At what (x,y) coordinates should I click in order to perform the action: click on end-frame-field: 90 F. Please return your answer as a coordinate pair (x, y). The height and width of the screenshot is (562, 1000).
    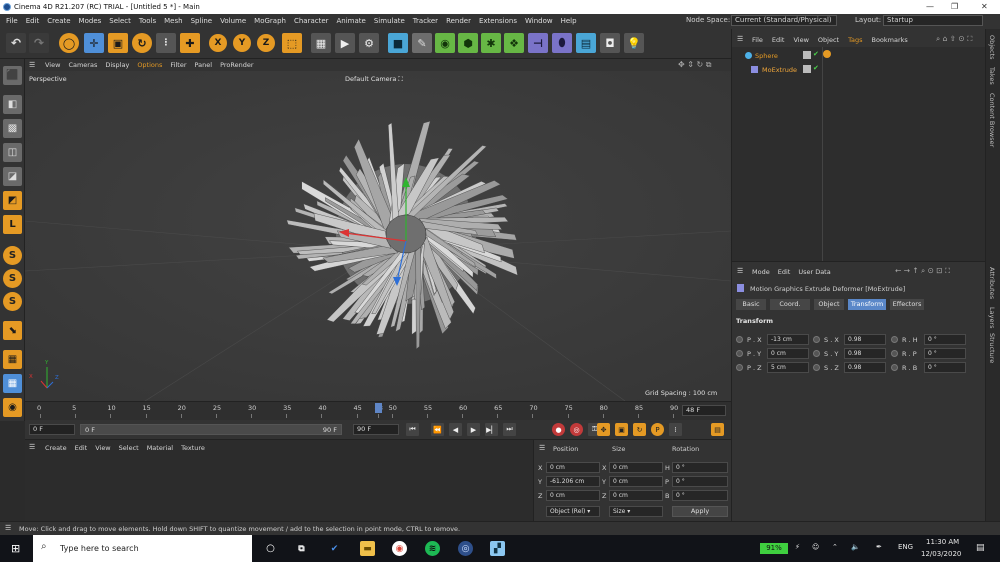
    Looking at the image, I should click on (376, 429).